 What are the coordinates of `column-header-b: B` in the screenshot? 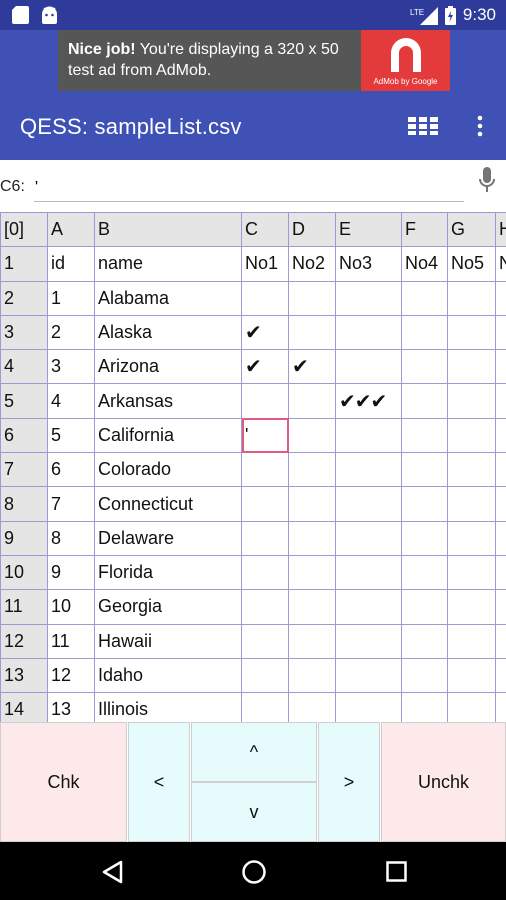 It's located at (168, 230).